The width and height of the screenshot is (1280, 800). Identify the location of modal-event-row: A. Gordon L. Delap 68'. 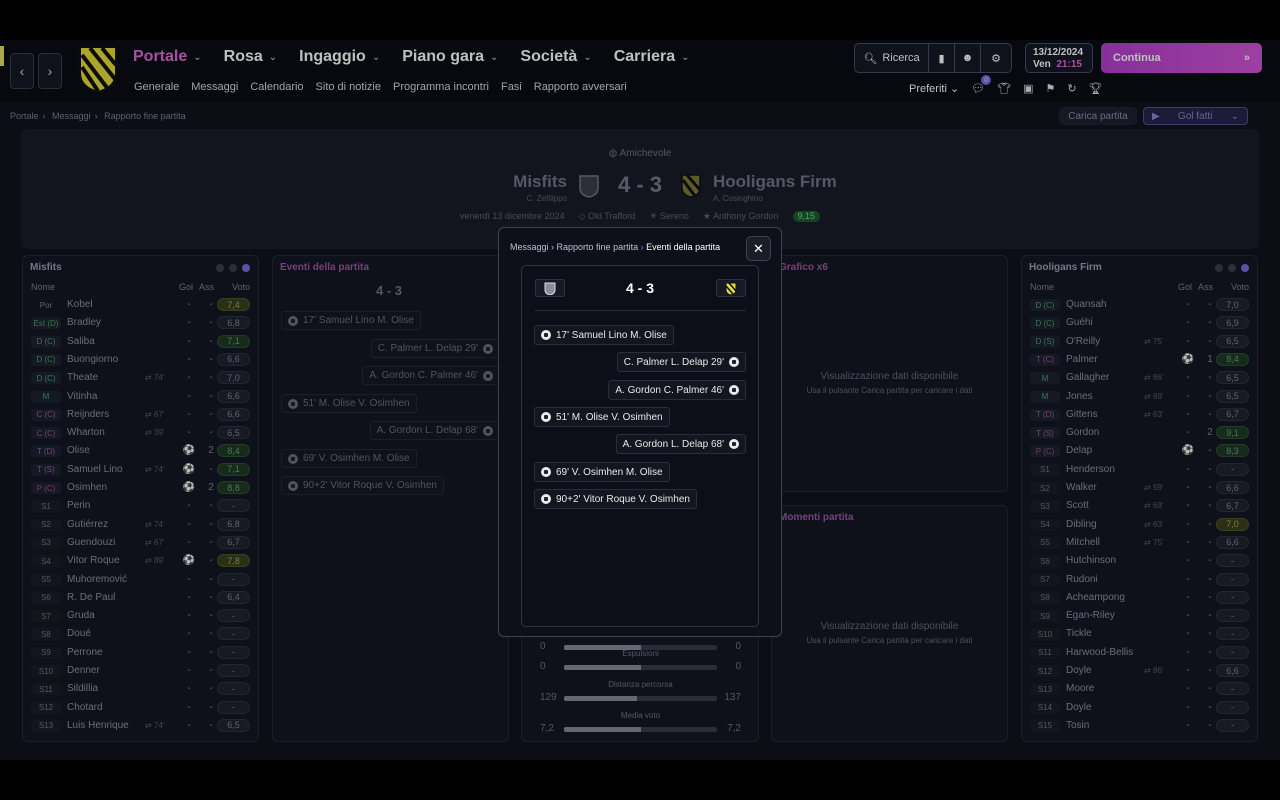
(680, 444).